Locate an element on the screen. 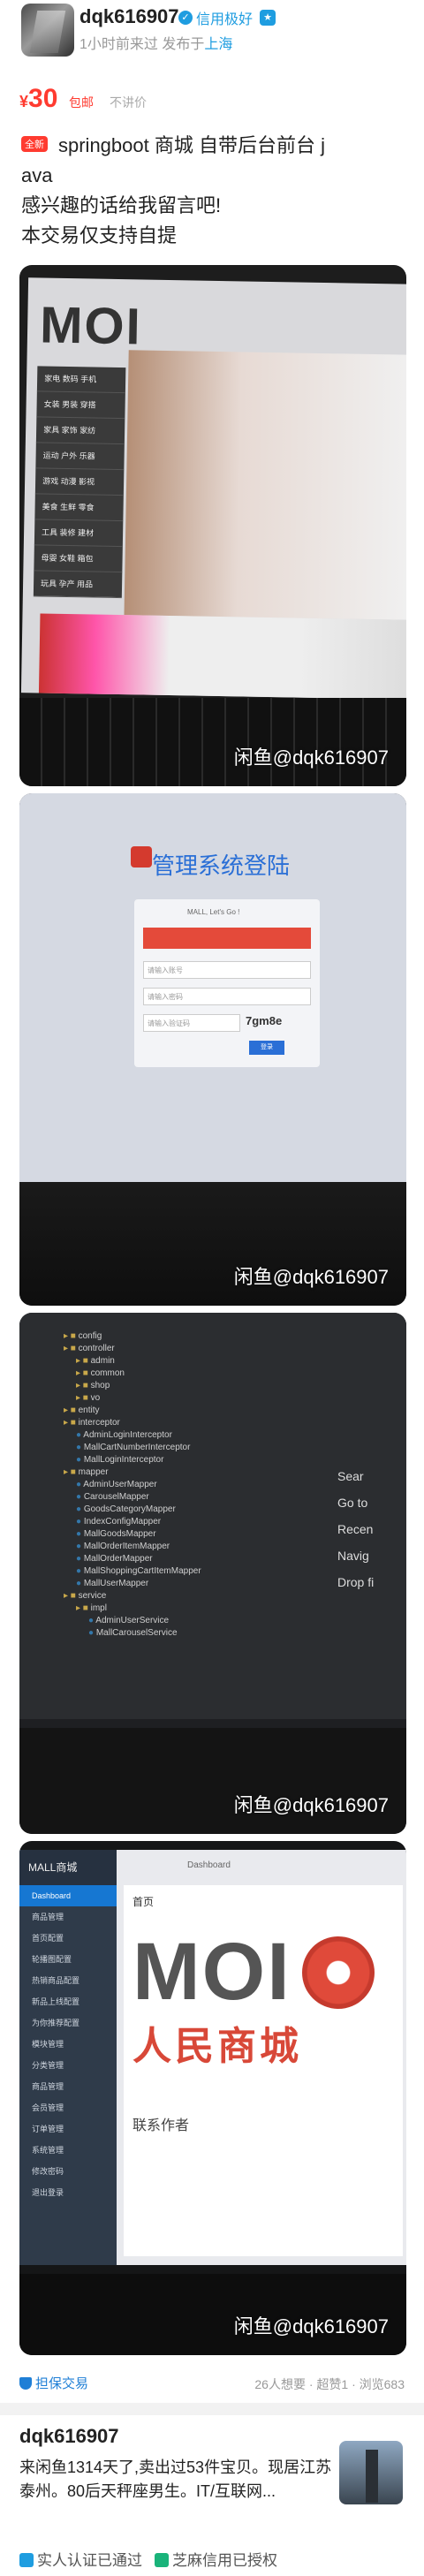  nav-item: 新品上线配置 is located at coordinates (56, 2002).